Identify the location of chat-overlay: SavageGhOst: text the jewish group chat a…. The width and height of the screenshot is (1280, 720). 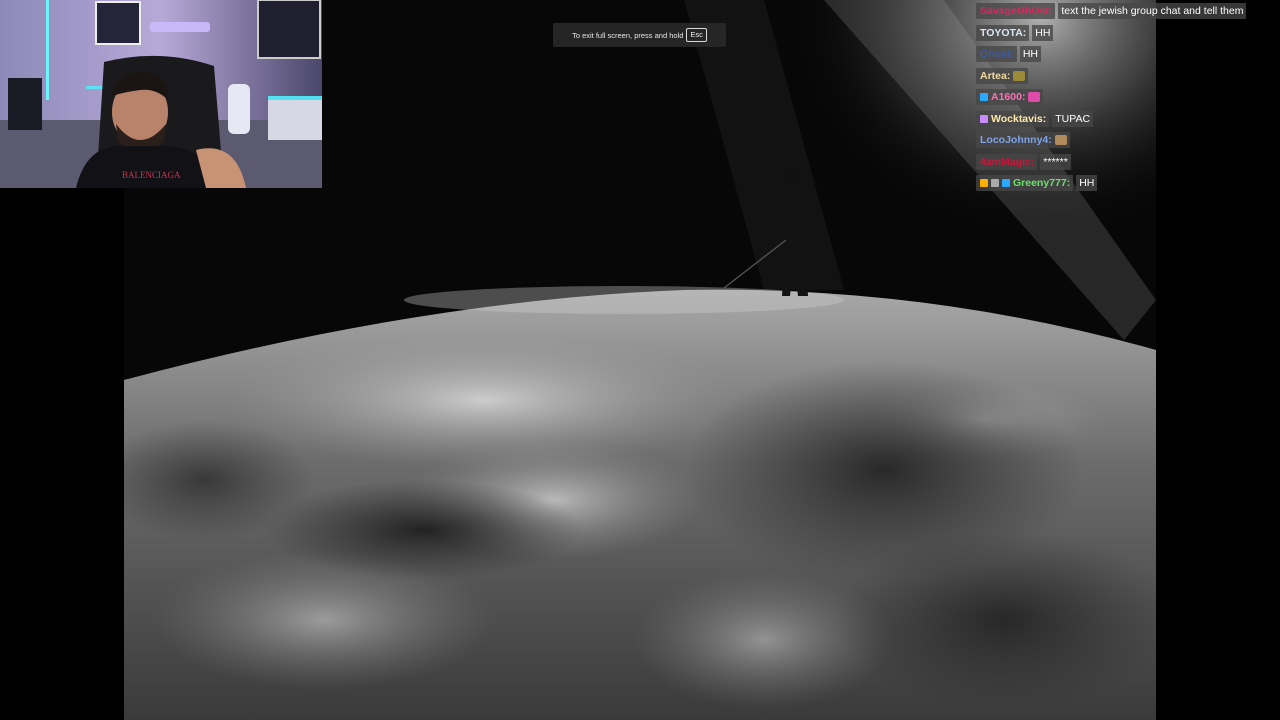
(1126, 100).